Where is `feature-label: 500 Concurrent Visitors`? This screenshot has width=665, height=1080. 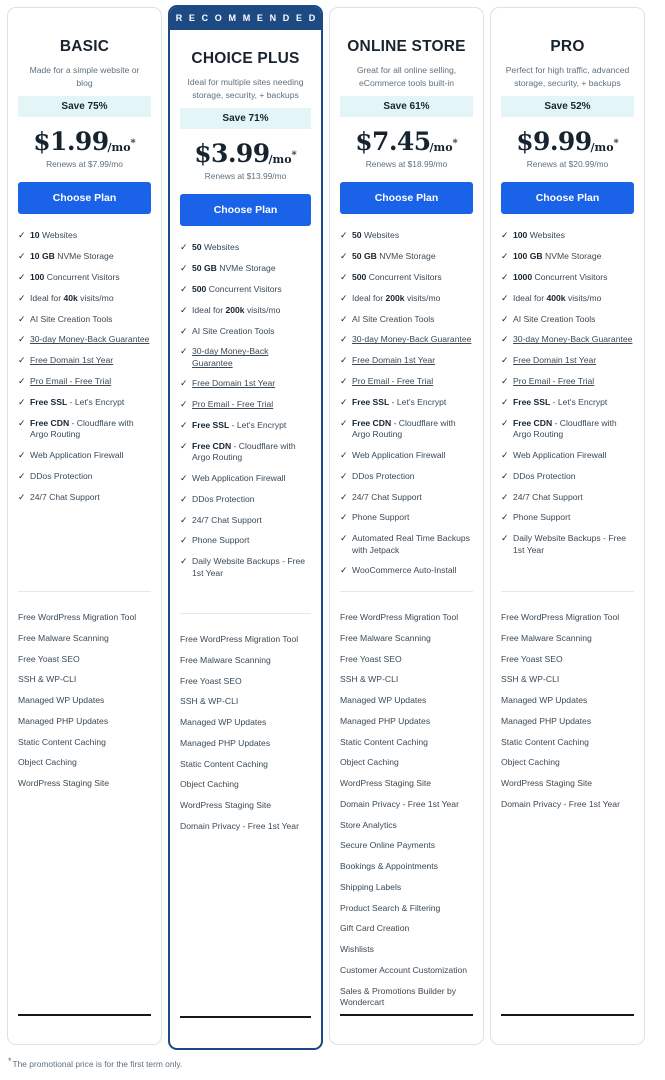
feature-label: 500 Concurrent Visitors is located at coordinates (397, 276).